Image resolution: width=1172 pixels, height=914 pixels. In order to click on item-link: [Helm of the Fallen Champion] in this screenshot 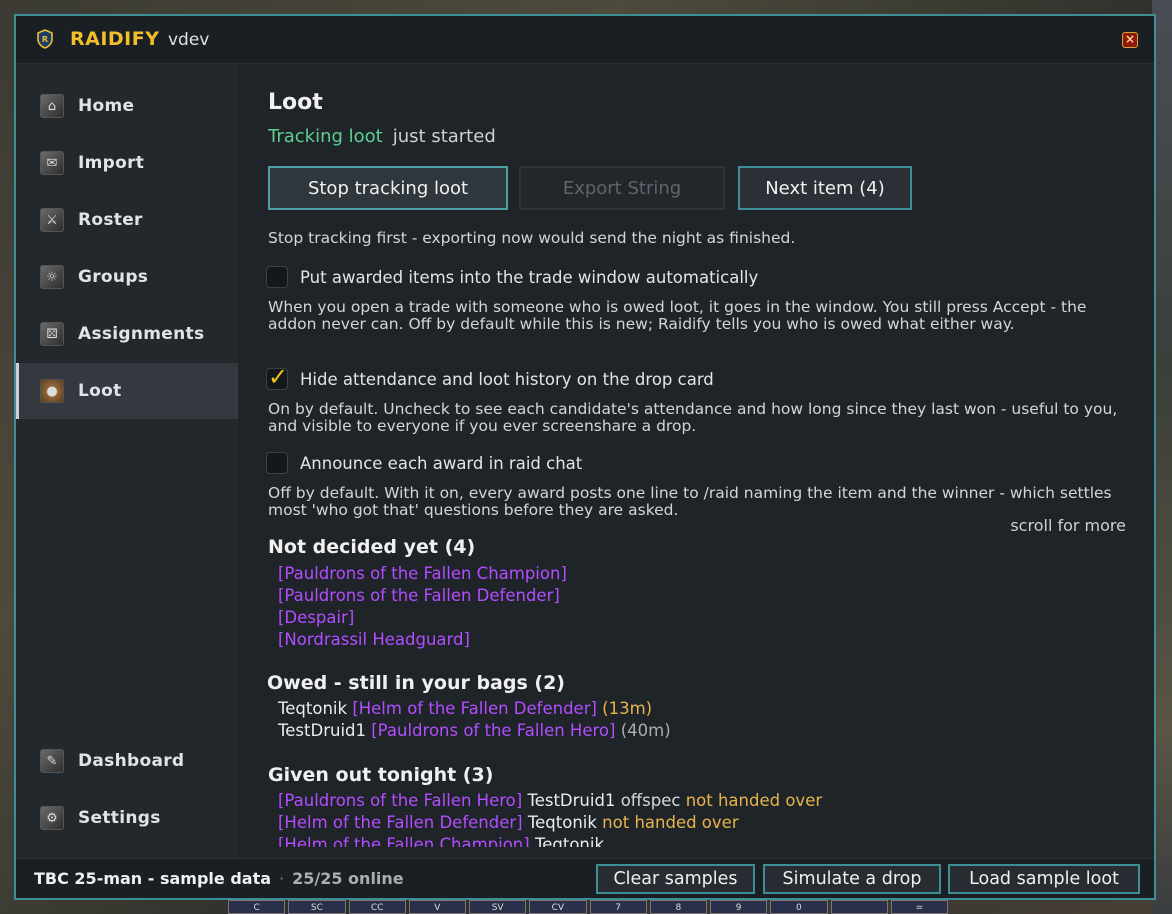, I will do `click(404, 841)`.